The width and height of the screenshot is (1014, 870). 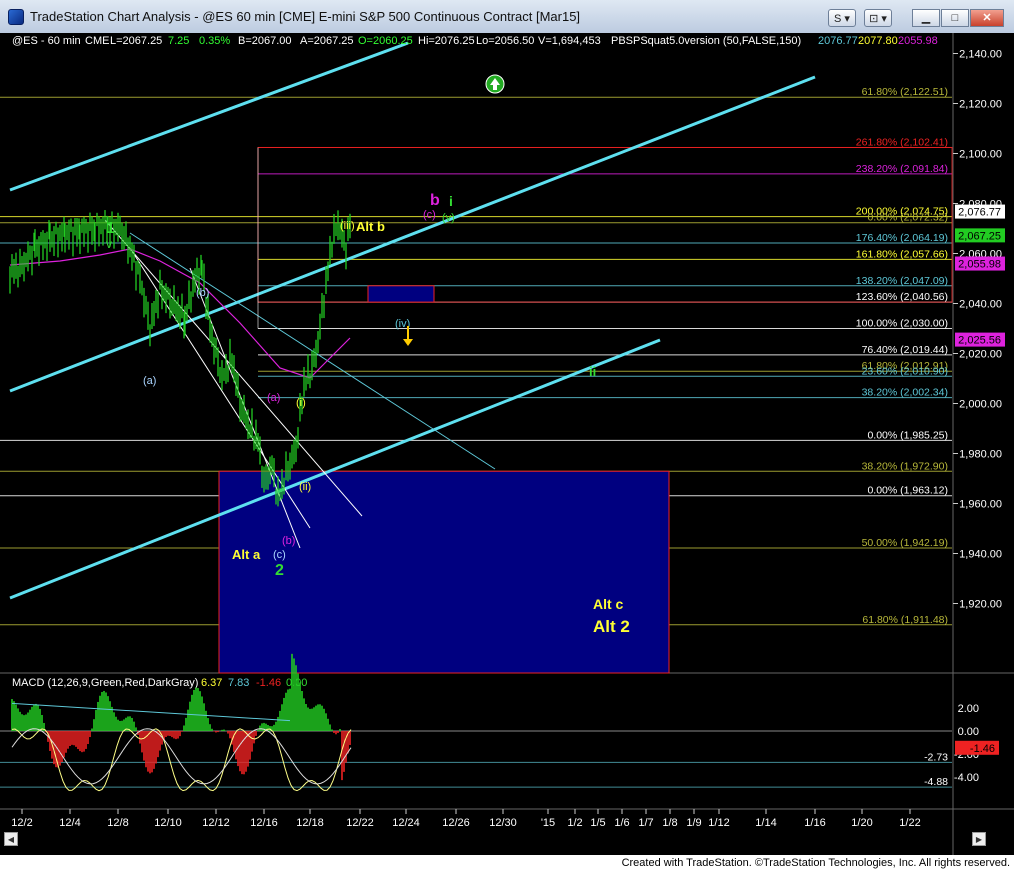 What do you see at coordinates (246, 554) in the screenshot?
I see `wave-label: Alt a` at bounding box center [246, 554].